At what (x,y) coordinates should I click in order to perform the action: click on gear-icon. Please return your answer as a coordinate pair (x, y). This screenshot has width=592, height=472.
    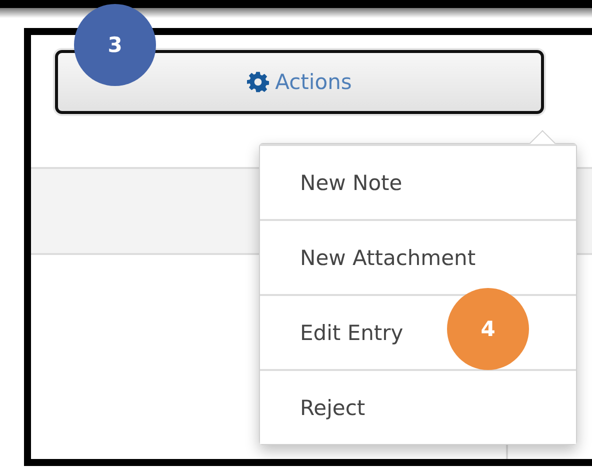
    Looking at the image, I should click on (258, 82).